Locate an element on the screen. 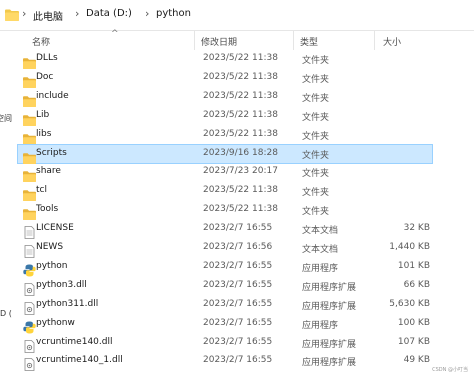 Image resolution: width=474 pixels, height=376 pixels. file-name: LICENSE is located at coordinates (55, 228).